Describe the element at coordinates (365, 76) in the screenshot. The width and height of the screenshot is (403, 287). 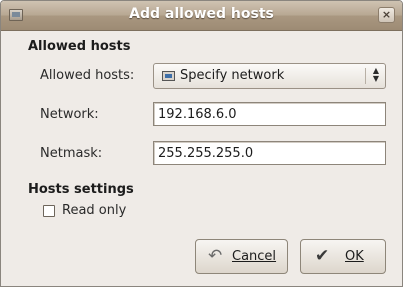
I see `combo-separator` at that location.